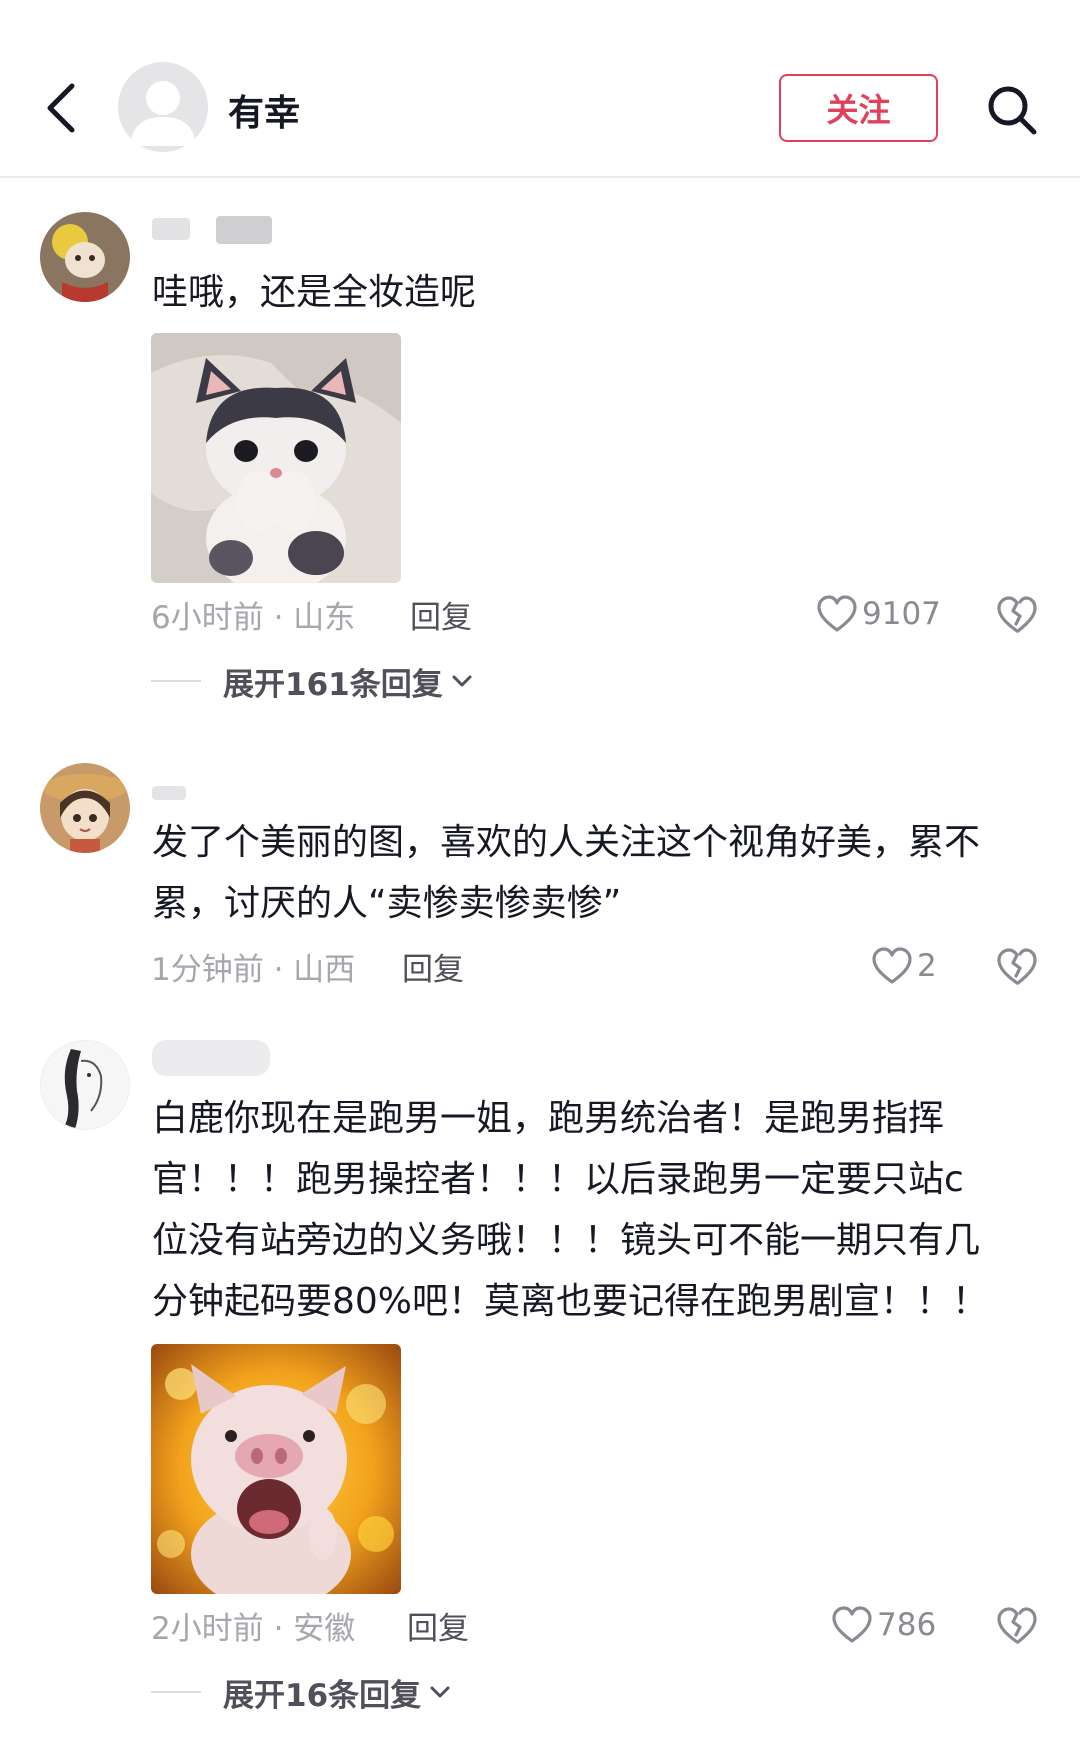 This screenshot has width=1080, height=1743. What do you see at coordinates (333, 684) in the screenshot?
I see `expand-replies-label: 展开161条回复` at bounding box center [333, 684].